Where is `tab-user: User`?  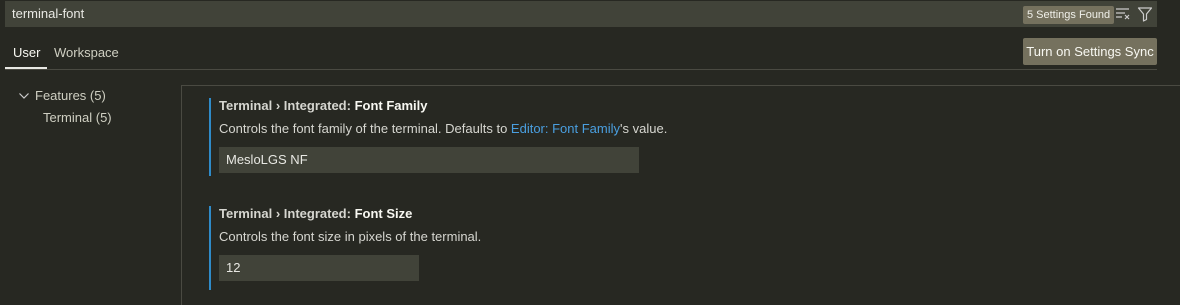
tab-user: User is located at coordinates (26, 52).